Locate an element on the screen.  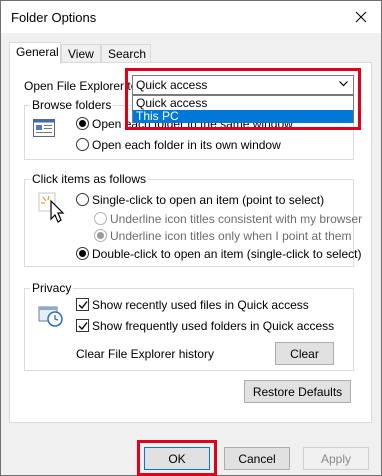
recent-files-label: Show recently used files in Quick access is located at coordinates (200, 305).